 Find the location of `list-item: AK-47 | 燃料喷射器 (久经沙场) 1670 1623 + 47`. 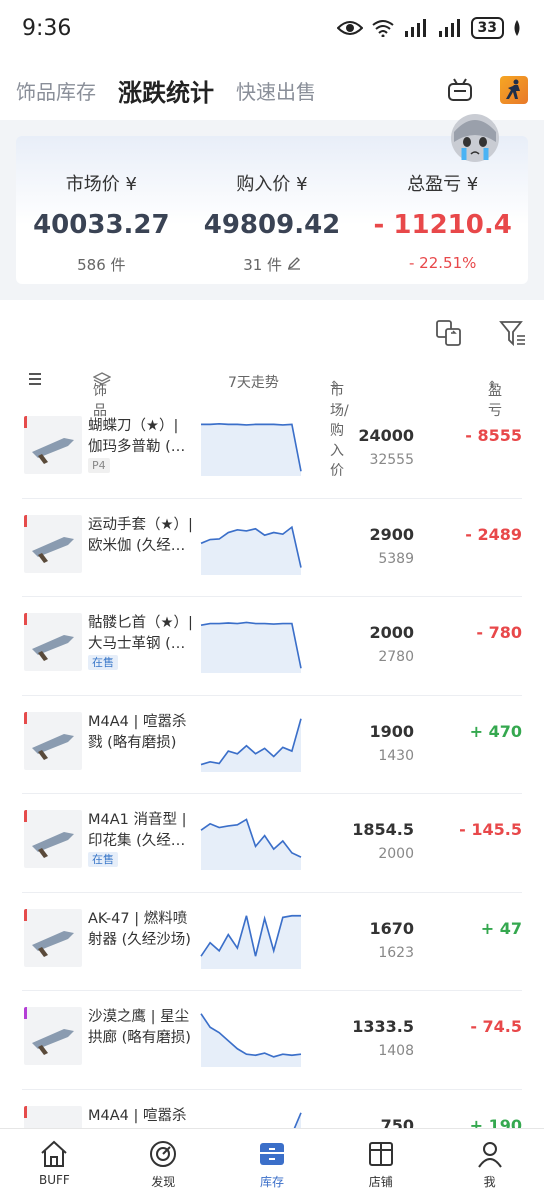

list-item: AK-47 | 燃料喷射器 (久经沙场) 1670 1623 + 47 is located at coordinates (272, 942).